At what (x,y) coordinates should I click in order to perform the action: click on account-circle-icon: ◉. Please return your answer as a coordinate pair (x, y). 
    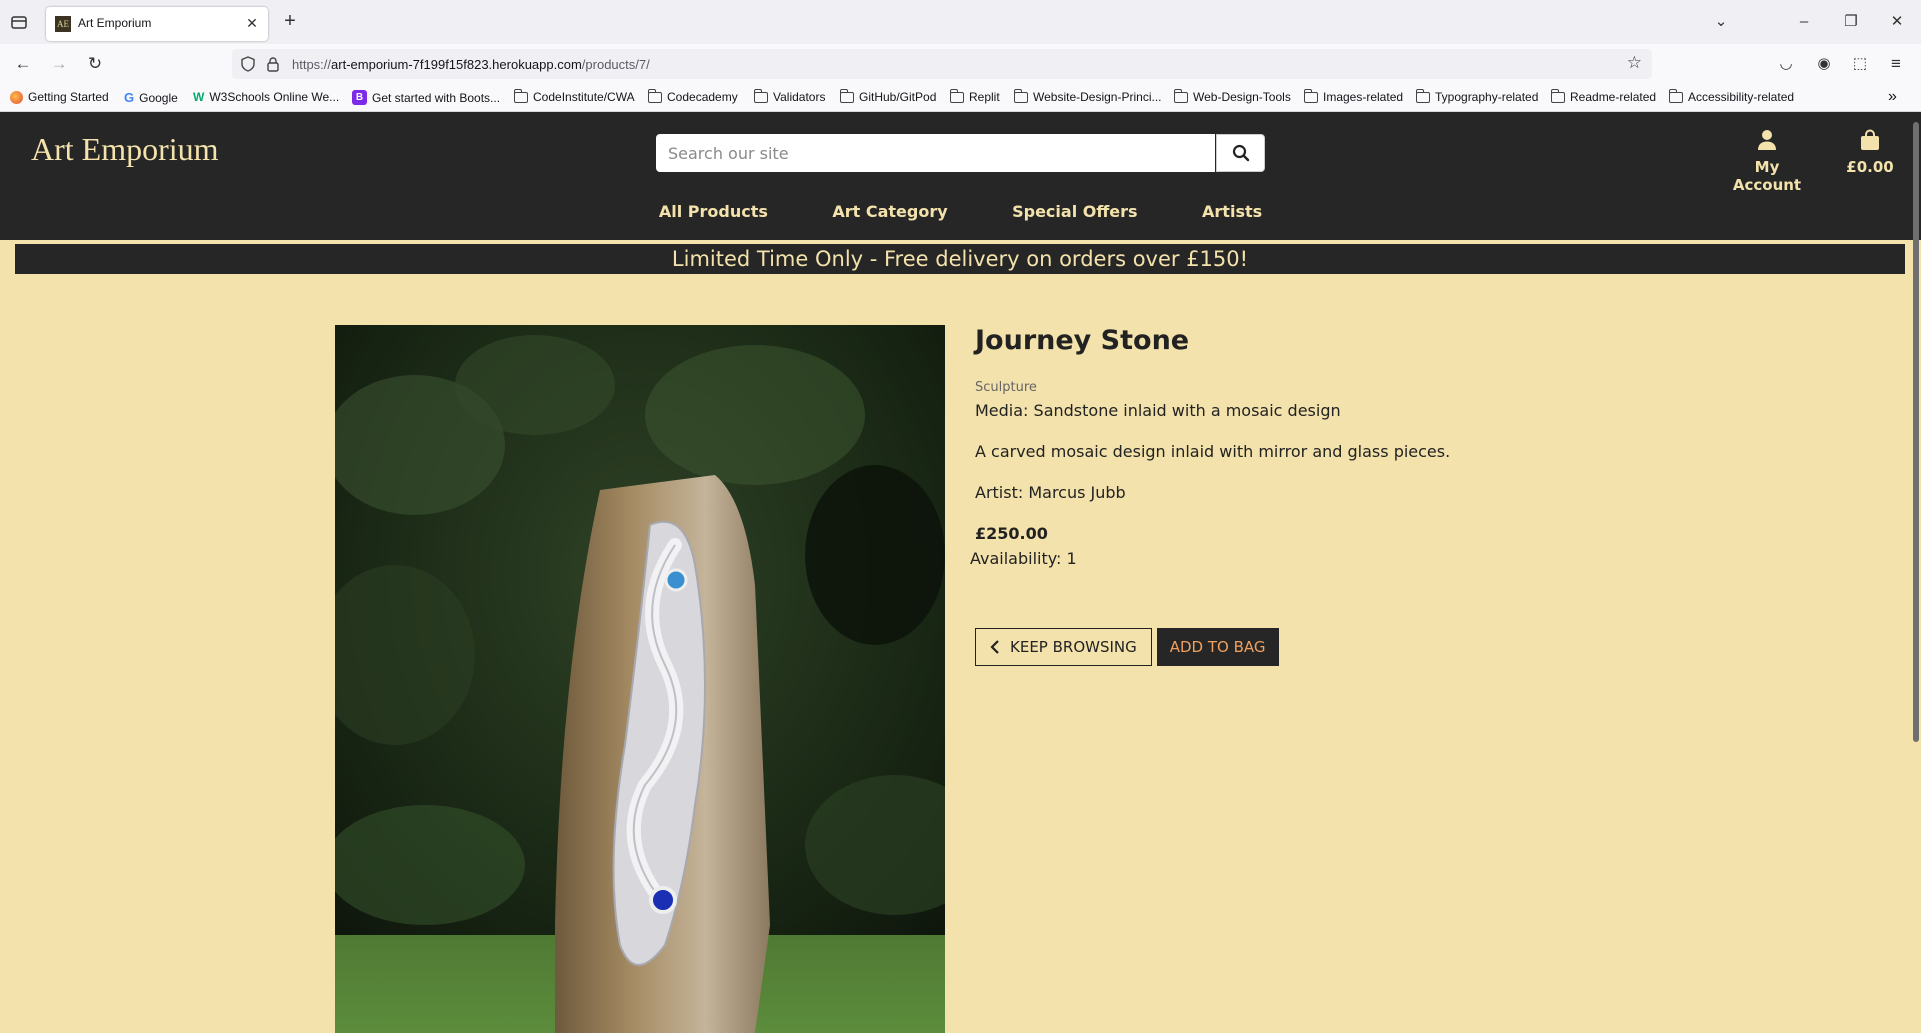
    Looking at the image, I should click on (1824, 64).